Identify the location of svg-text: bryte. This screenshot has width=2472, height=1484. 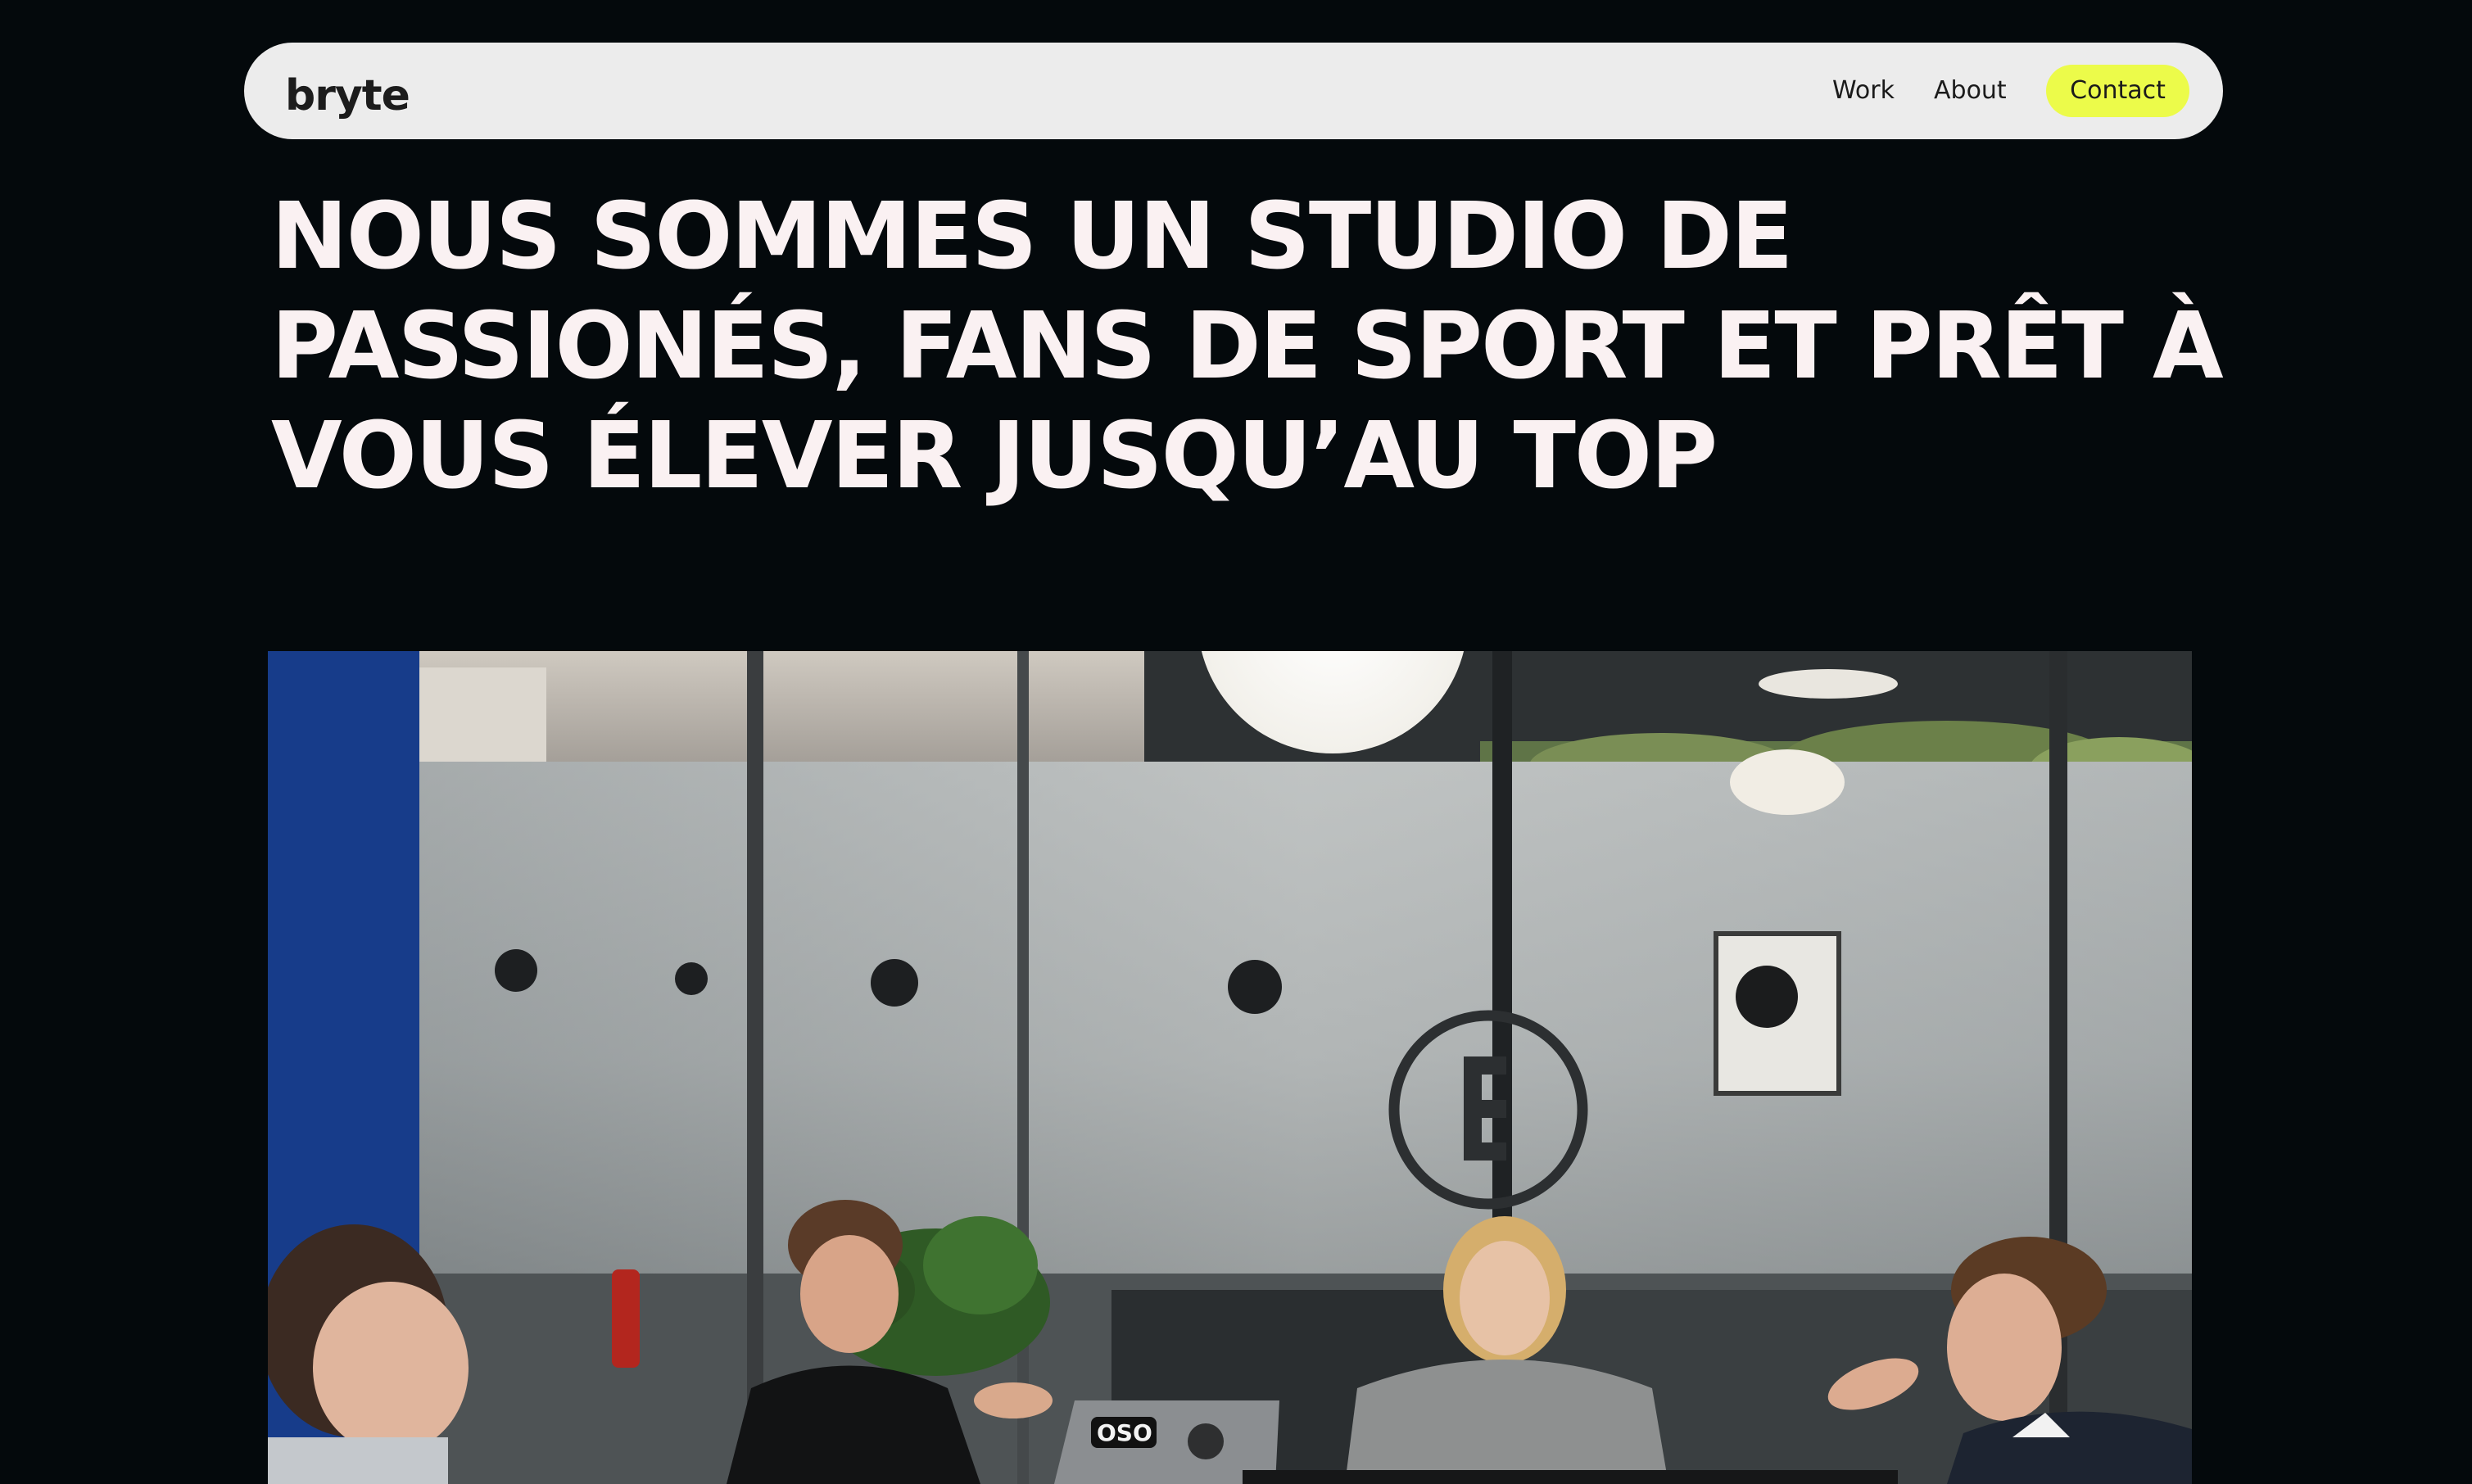
(348, 95).